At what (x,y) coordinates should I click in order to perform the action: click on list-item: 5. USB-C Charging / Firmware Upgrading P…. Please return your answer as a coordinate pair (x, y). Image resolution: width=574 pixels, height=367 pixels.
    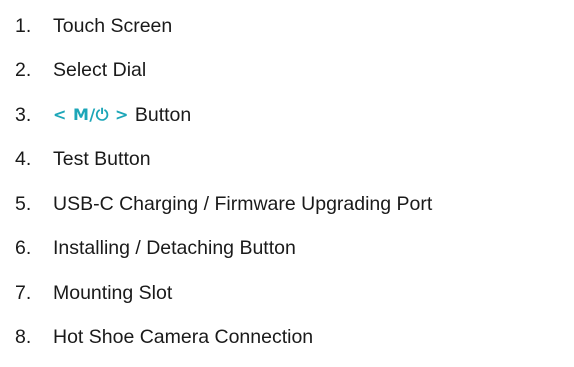
    Looking at the image, I should click on (287, 204).